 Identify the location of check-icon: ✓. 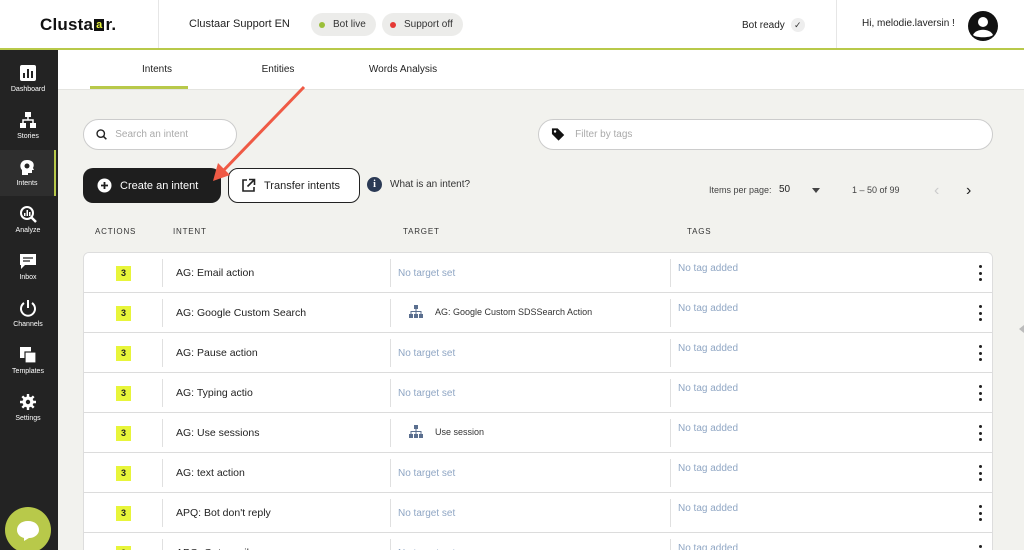
(797, 25).